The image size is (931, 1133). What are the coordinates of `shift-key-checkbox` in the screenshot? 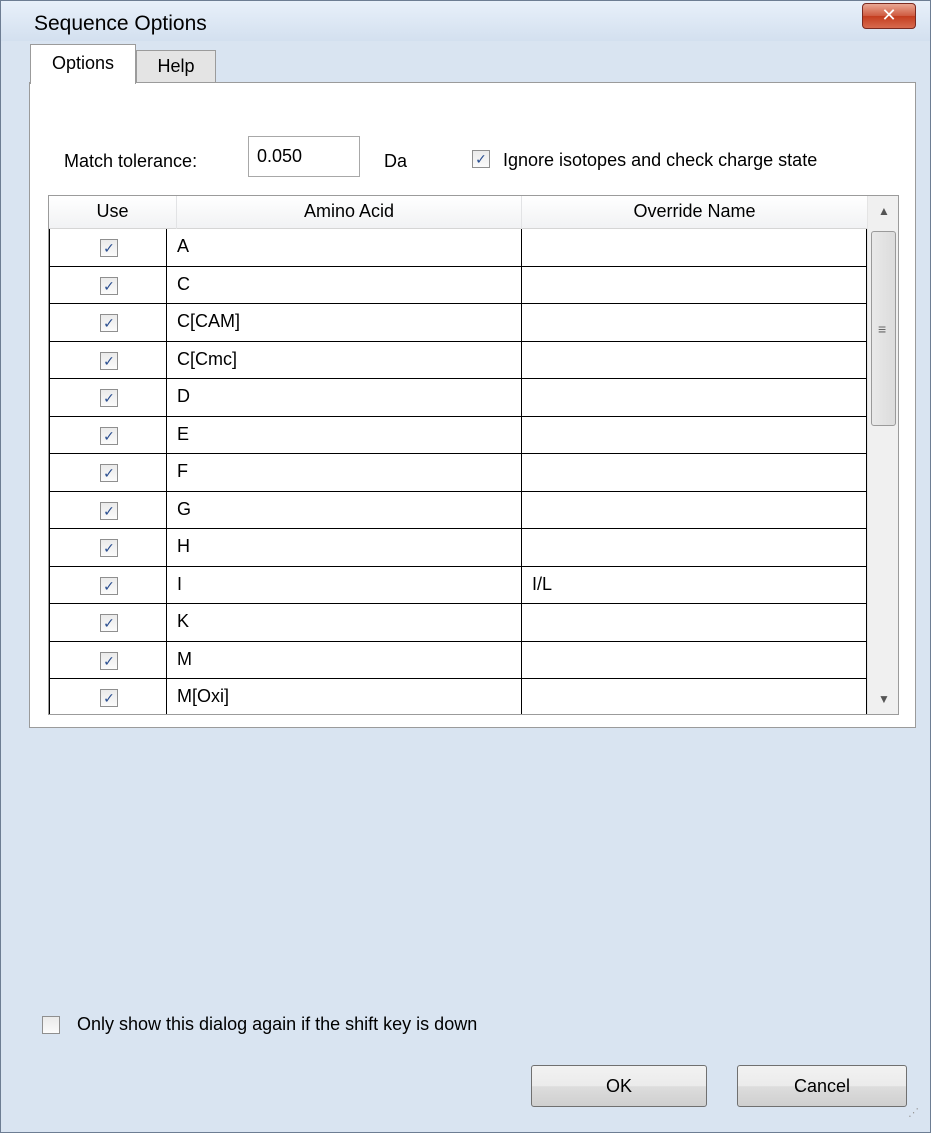 It's located at (51, 1025).